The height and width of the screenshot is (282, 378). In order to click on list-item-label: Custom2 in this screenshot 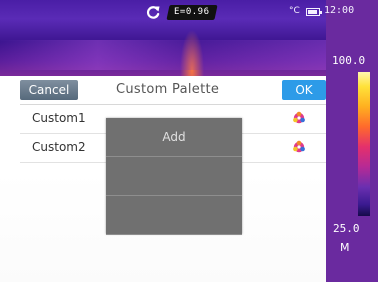, I will do `click(59, 147)`.